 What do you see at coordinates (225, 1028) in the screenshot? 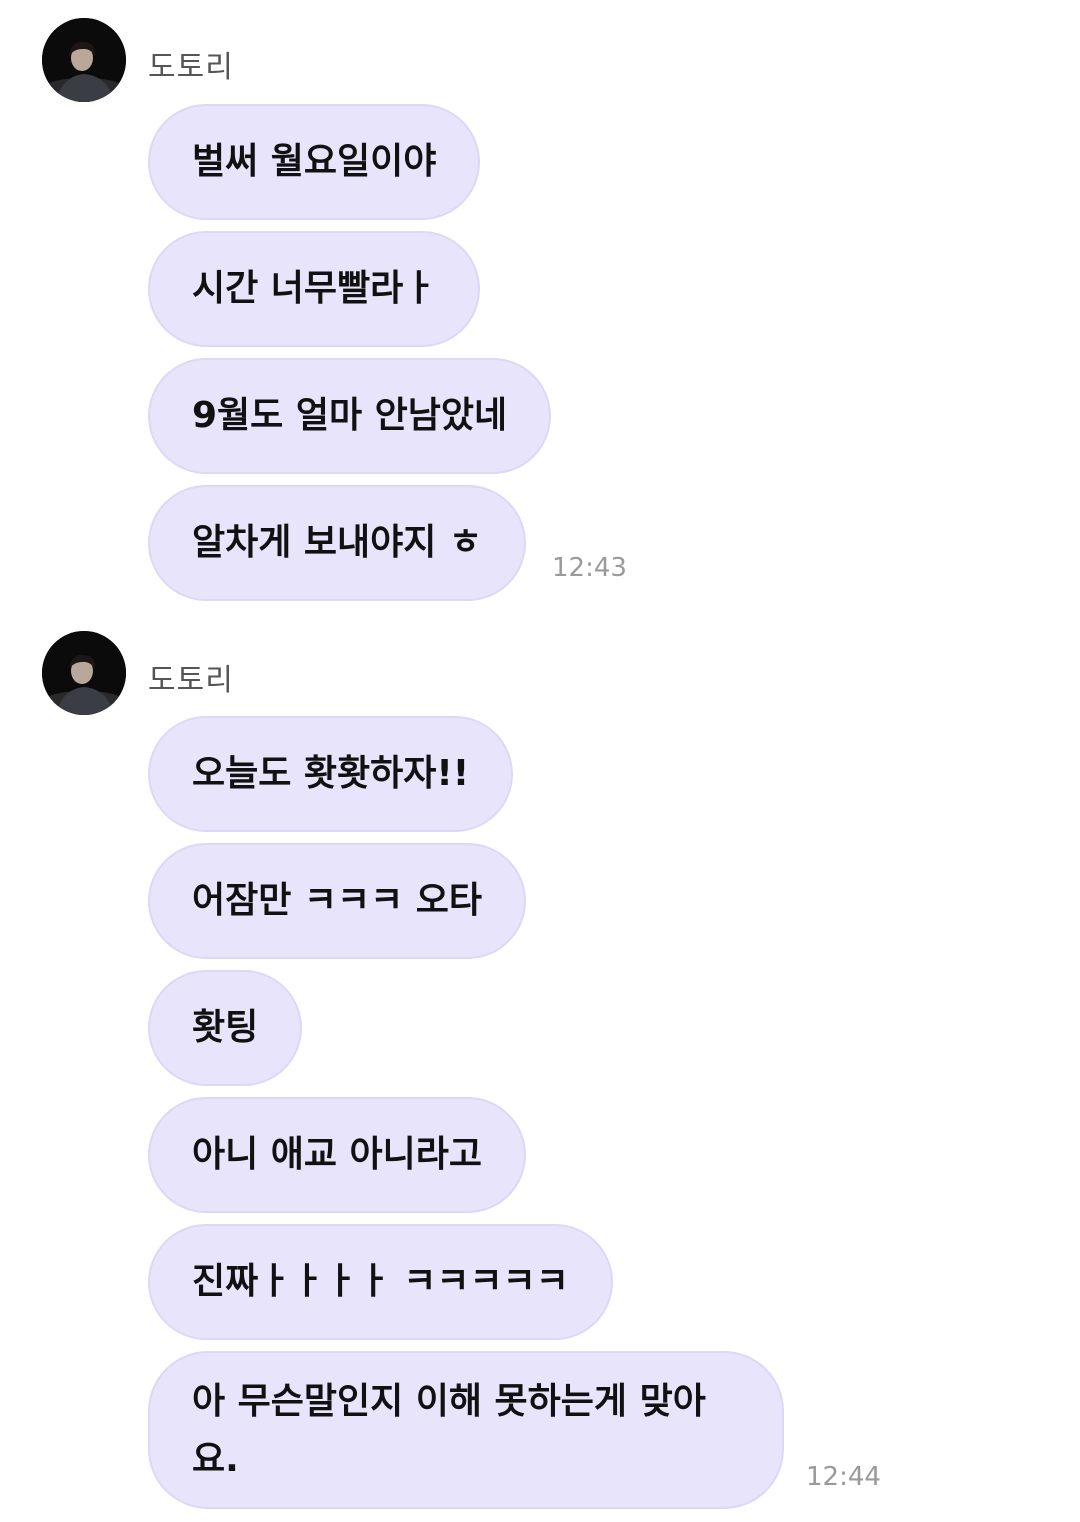
I see `message-bubble: 홧팅` at bounding box center [225, 1028].